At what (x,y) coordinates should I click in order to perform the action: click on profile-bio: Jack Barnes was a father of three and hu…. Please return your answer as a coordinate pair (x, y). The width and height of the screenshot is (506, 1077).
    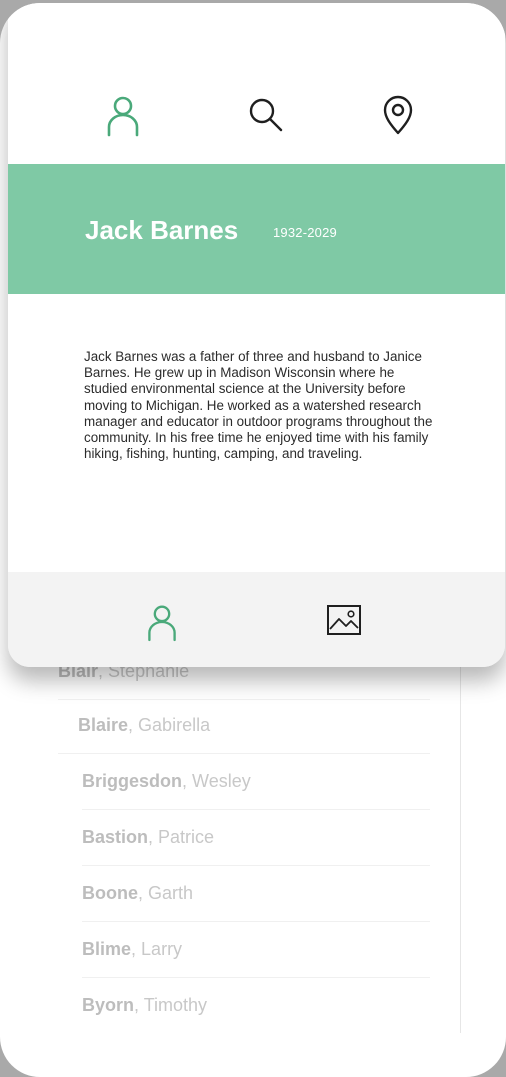
    Looking at the image, I should click on (258, 405).